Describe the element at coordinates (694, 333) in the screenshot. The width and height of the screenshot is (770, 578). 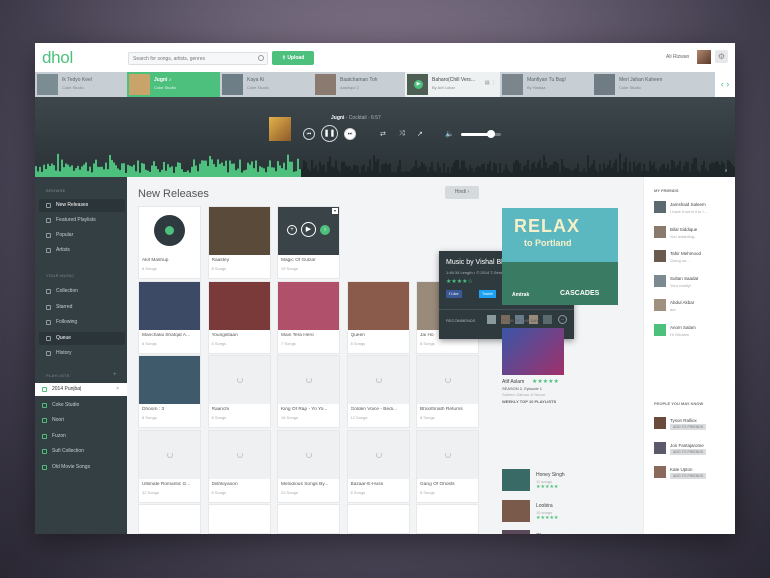
I see `friend-item: Anom Salam Hi Ghulam` at that location.